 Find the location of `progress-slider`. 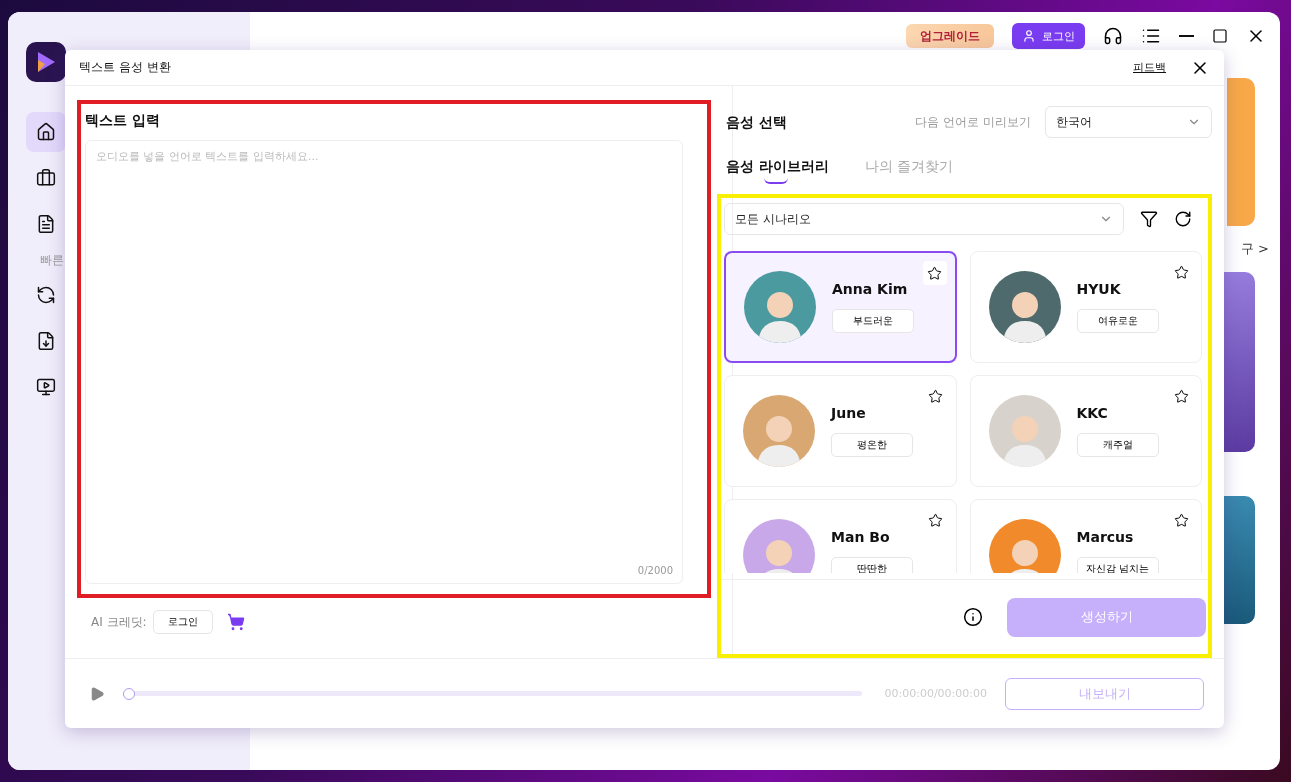

progress-slider is located at coordinates (493, 693).